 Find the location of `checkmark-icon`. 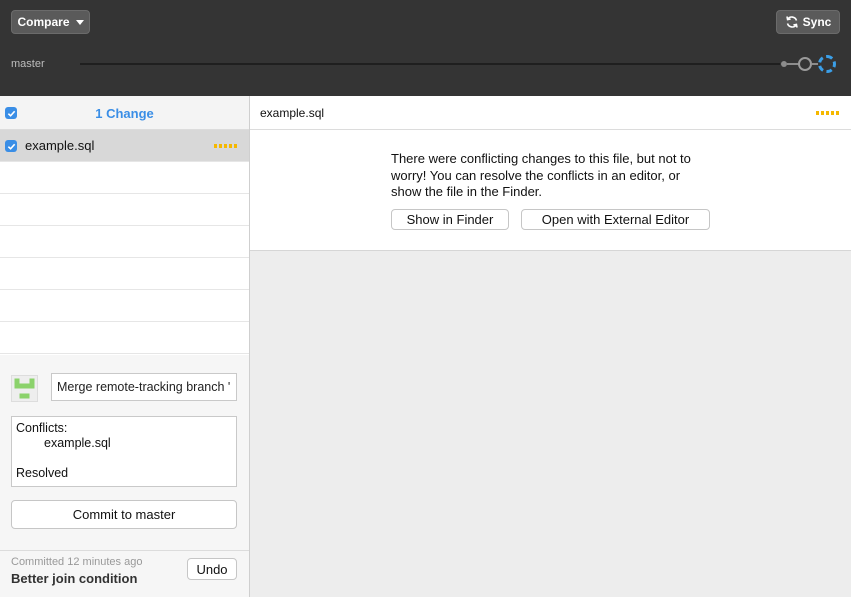

checkmark-icon is located at coordinates (11, 146).